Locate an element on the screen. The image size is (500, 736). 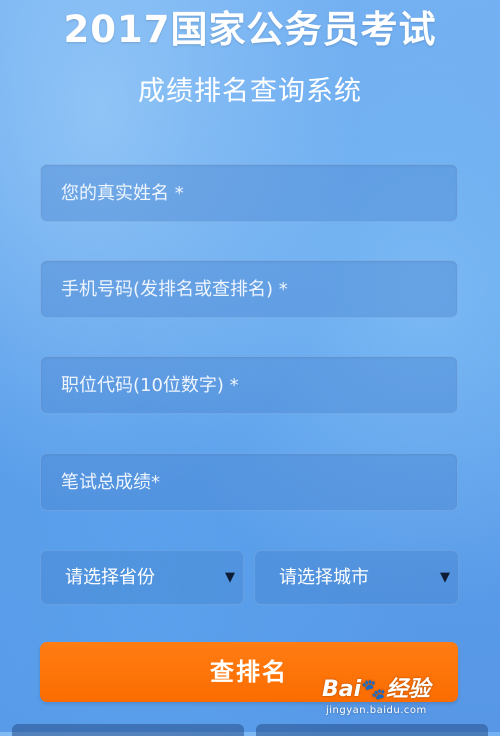
city-select: 请选择城市 ▼ is located at coordinates (356, 577).